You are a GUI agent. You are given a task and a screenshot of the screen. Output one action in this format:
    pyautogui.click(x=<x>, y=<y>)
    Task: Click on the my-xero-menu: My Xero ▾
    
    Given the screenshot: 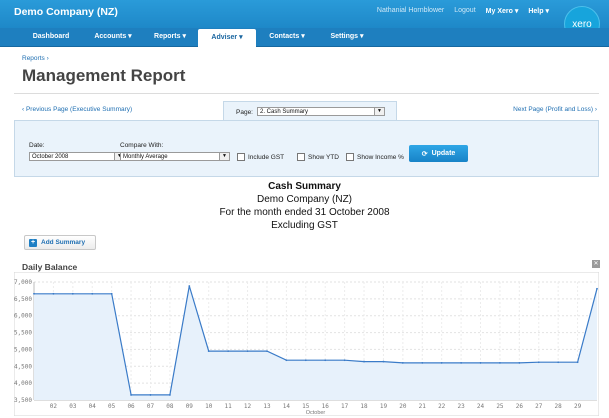 What is the action you would take?
    pyautogui.click(x=502, y=11)
    